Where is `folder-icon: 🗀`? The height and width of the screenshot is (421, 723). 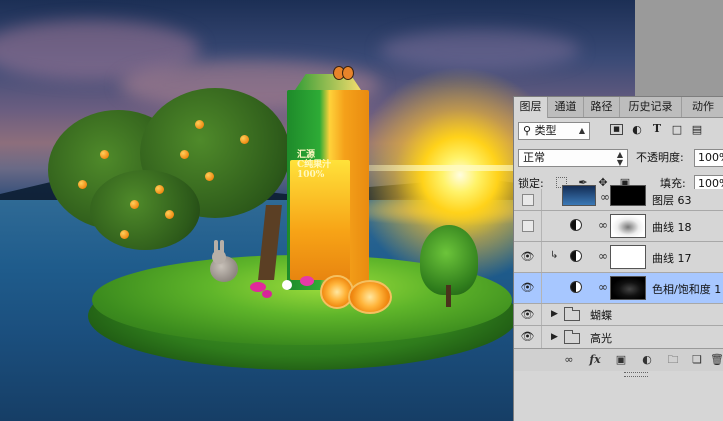 folder-icon: 🗀 is located at coordinates (673, 360).